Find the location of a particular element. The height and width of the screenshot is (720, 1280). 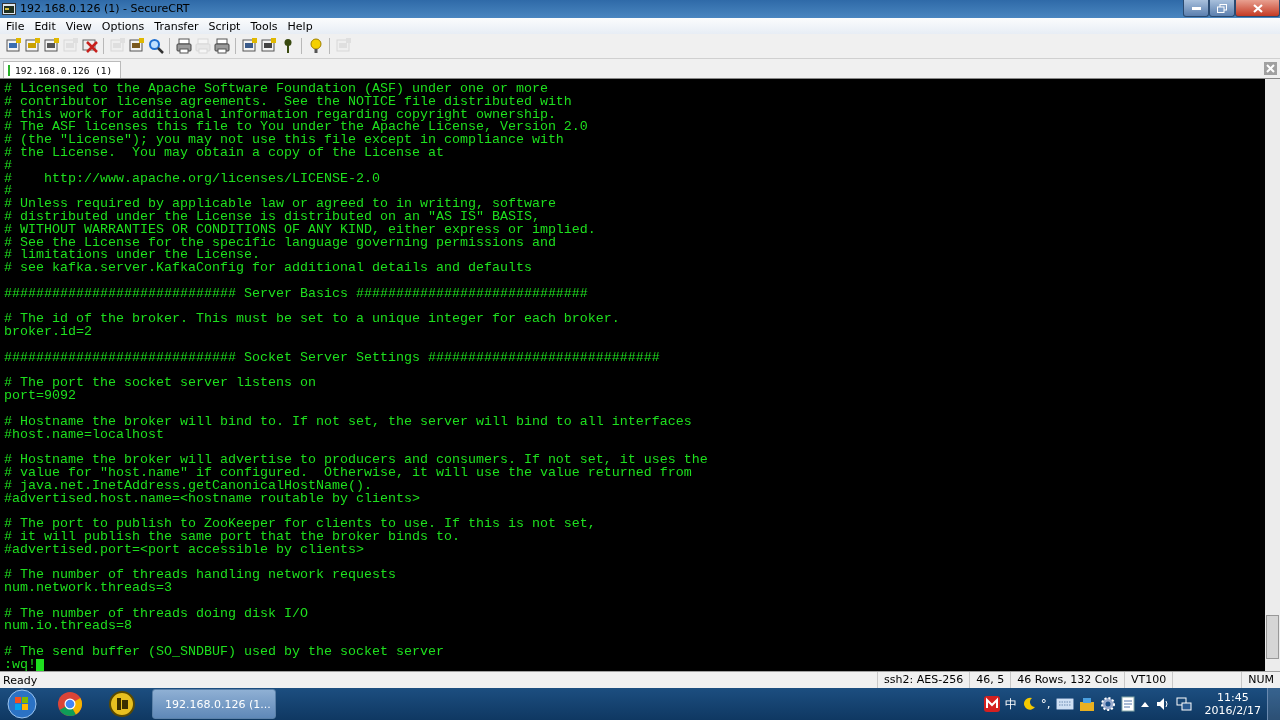

terminal-line: # The port the socket server listens on is located at coordinates (160, 384).